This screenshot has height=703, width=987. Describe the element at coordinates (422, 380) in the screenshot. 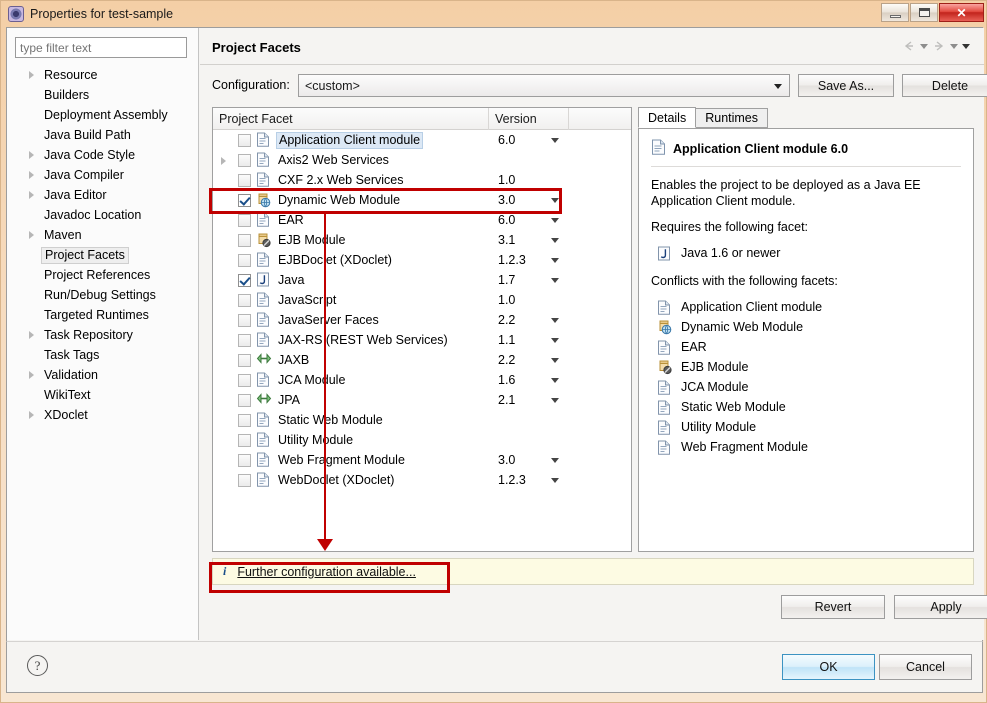

I see `table-row: JCA Module 1.6` at that location.